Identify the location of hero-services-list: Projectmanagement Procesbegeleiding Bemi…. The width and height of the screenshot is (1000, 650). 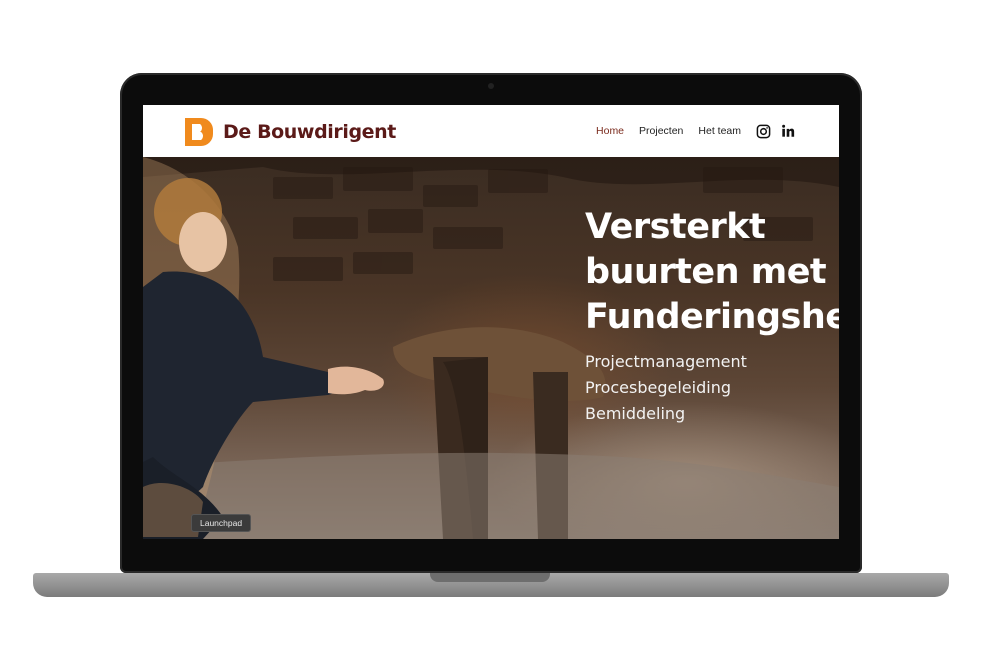
(666, 388).